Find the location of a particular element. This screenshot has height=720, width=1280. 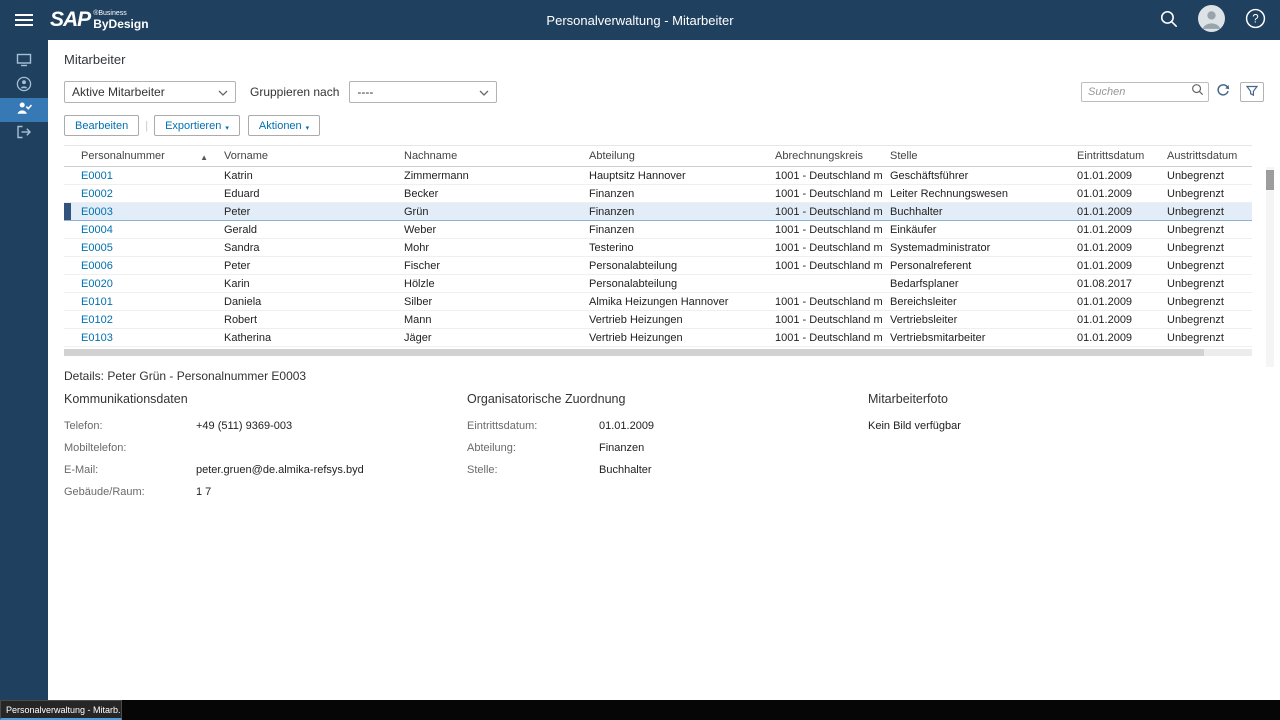

vertical-scrollbar is located at coordinates (1270, 267).